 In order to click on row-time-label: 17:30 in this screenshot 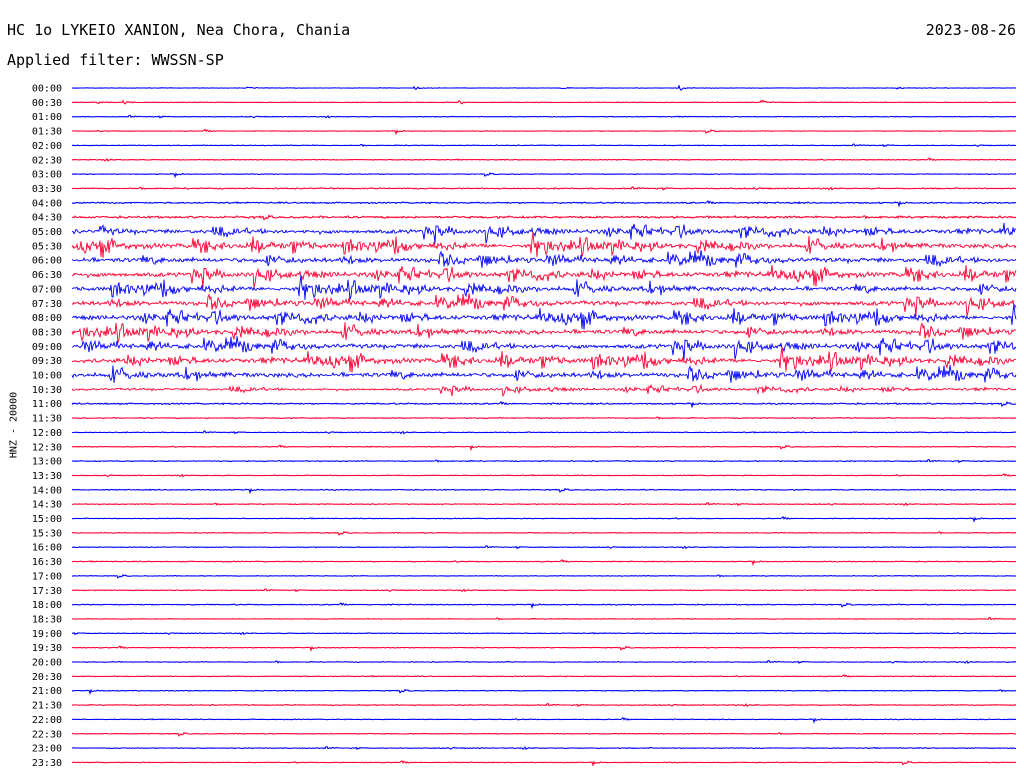, I will do `click(47, 591)`.